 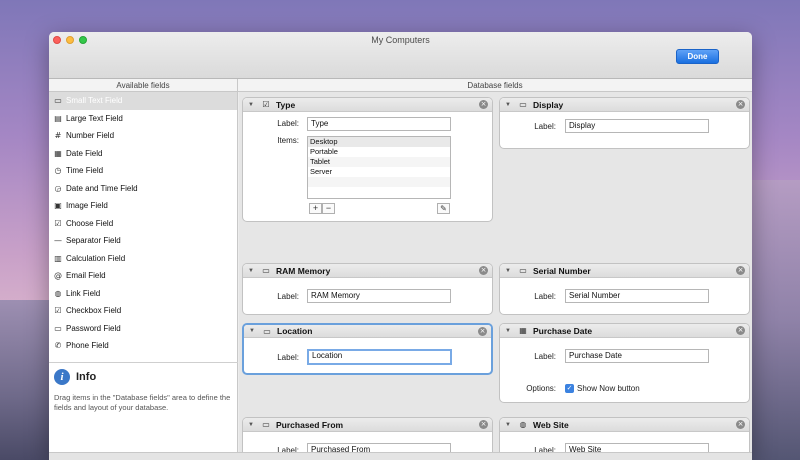 What do you see at coordinates (143, 189) in the screenshot?
I see `available-field-item: ◶ Date and Time Field` at bounding box center [143, 189].